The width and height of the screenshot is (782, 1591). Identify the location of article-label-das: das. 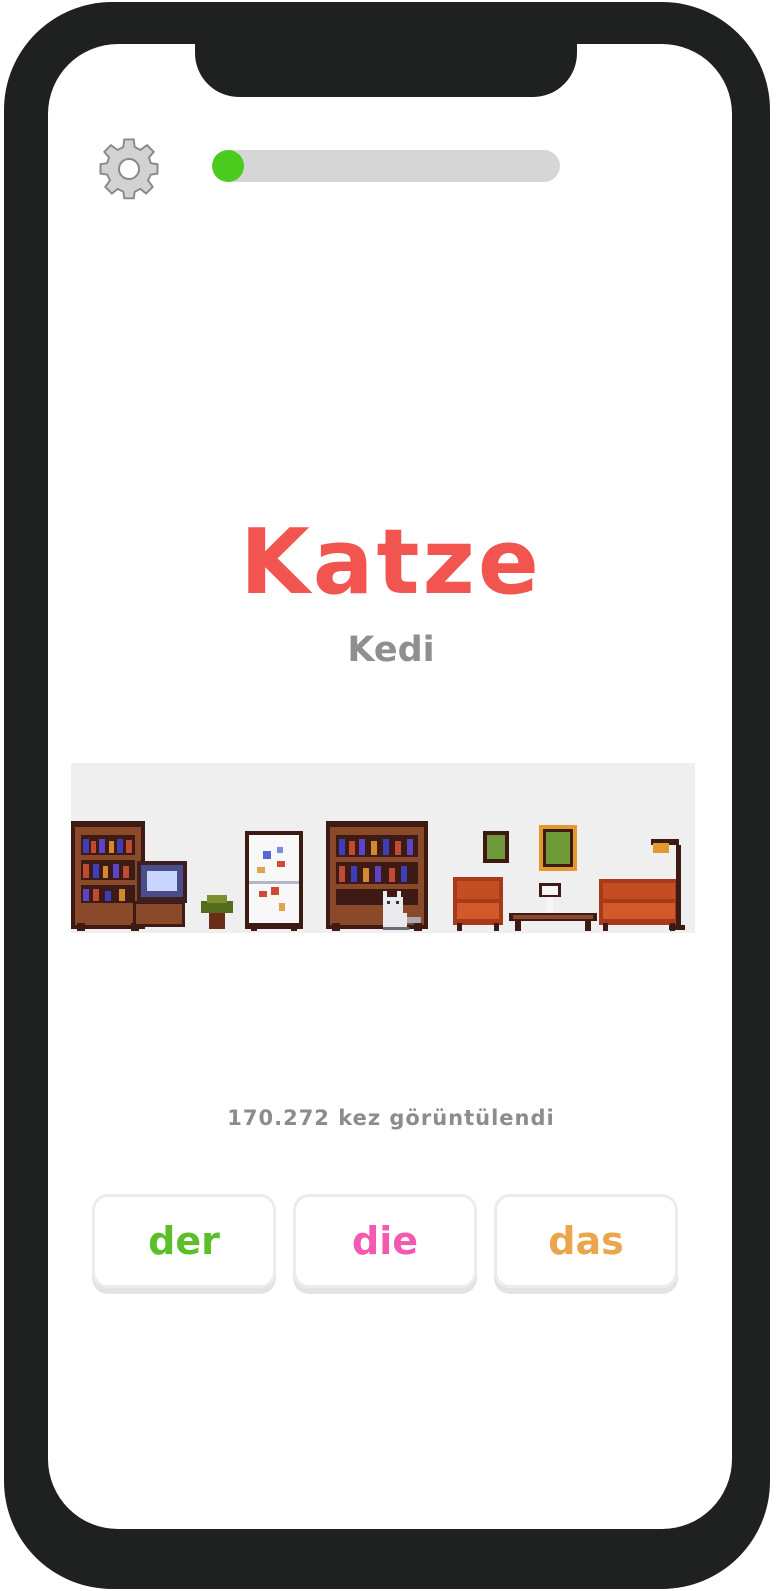
(586, 1241).